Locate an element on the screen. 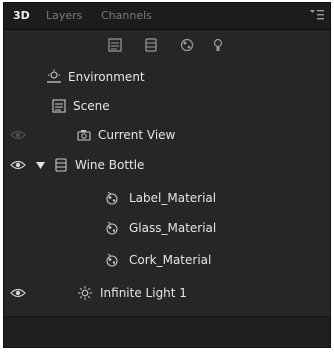 This screenshot has width=334, height=354. tree-label-environment: Environment is located at coordinates (106, 77).